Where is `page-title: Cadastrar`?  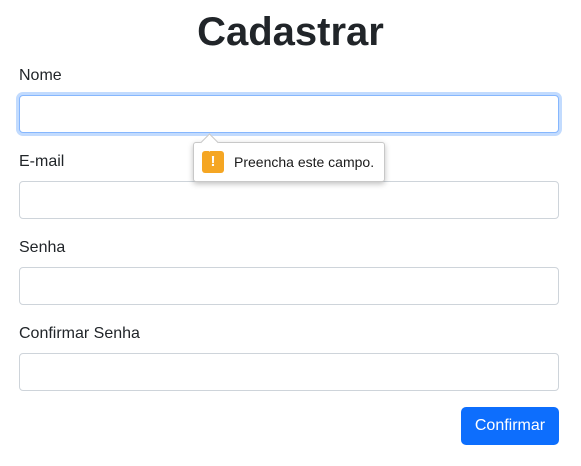 page-title: Cadastrar is located at coordinates (290, 32).